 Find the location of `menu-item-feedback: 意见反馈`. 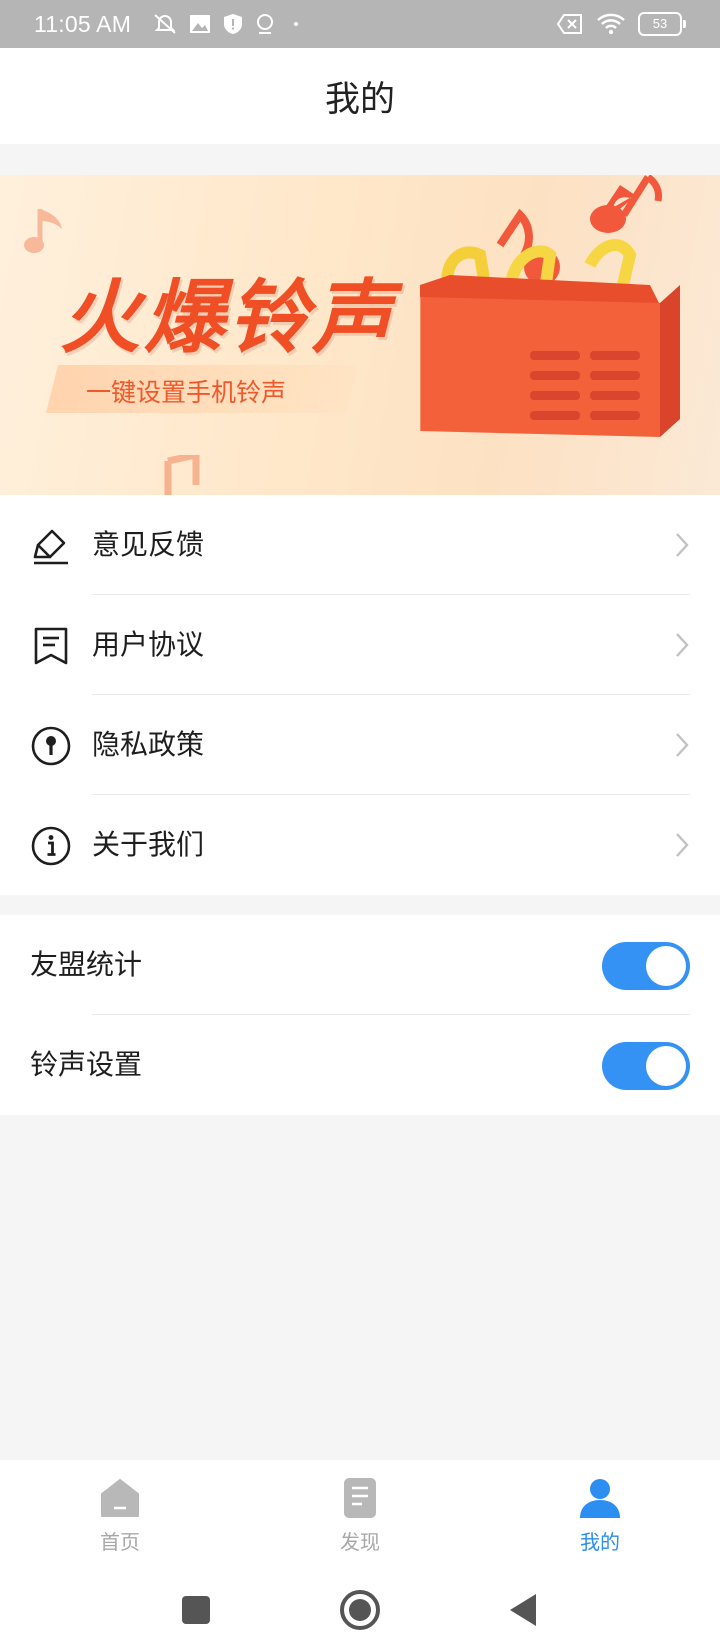

menu-item-feedback: 意见反馈 is located at coordinates (360, 545).